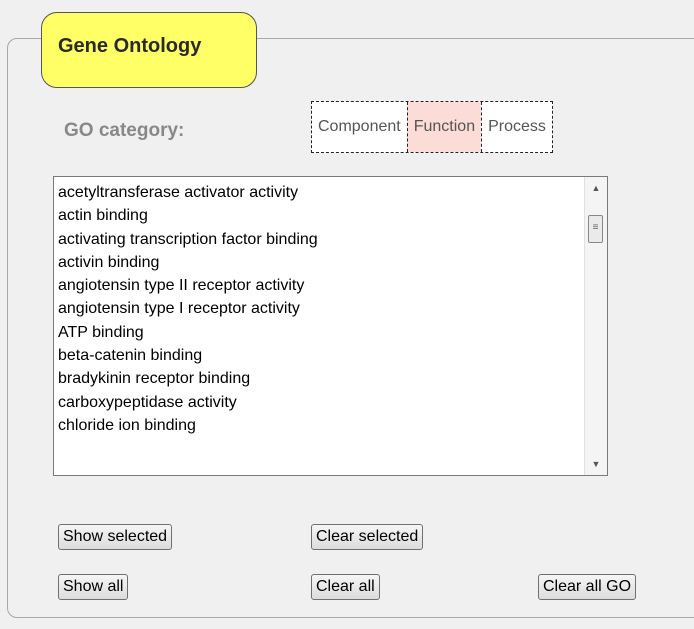  I want to click on list-item: activin binding, so click(318, 262).